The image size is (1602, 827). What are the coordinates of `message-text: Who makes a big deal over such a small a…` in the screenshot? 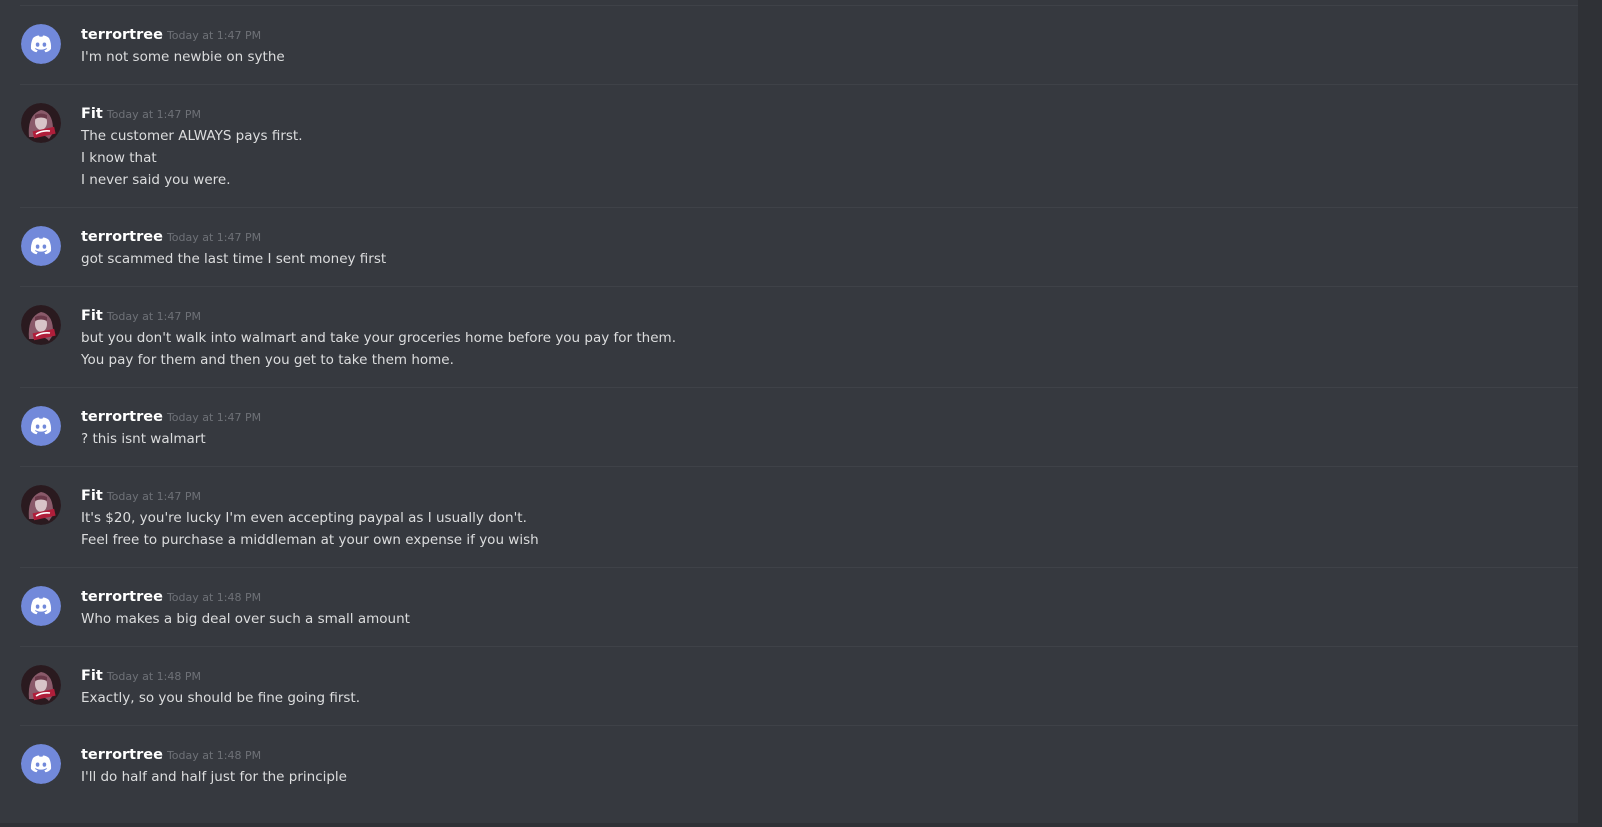 It's located at (245, 619).